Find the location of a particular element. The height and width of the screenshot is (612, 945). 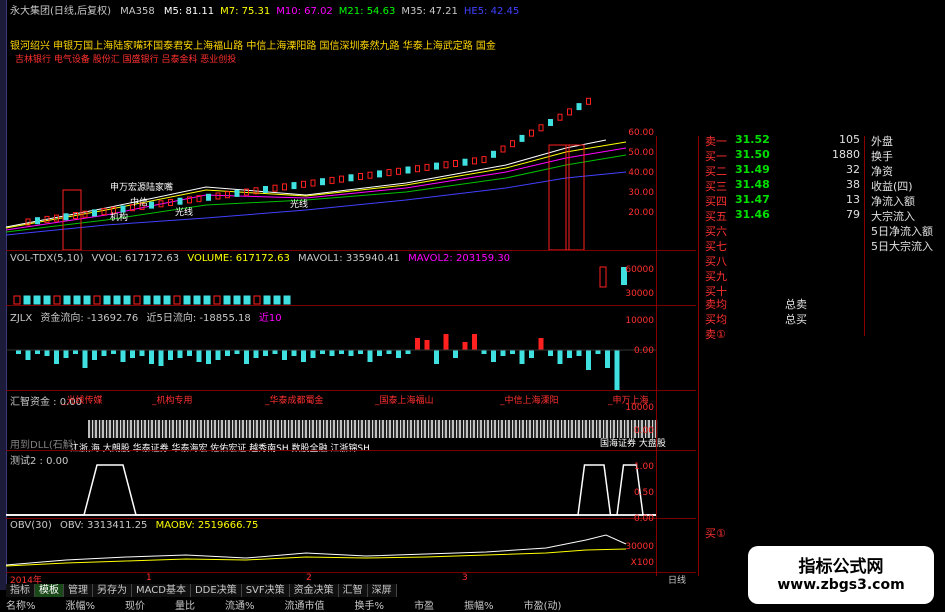

tab-5: DDE决策 is located at coordinates (216, 590).